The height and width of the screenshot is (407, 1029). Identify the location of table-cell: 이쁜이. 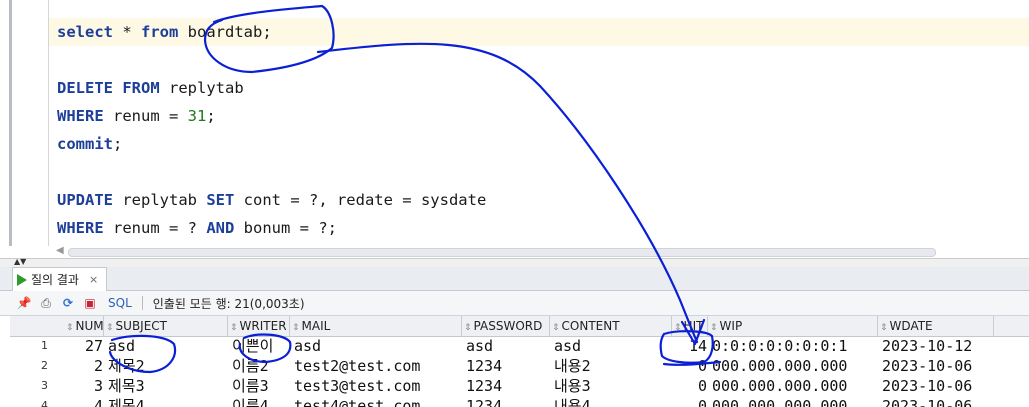
(261, 346).